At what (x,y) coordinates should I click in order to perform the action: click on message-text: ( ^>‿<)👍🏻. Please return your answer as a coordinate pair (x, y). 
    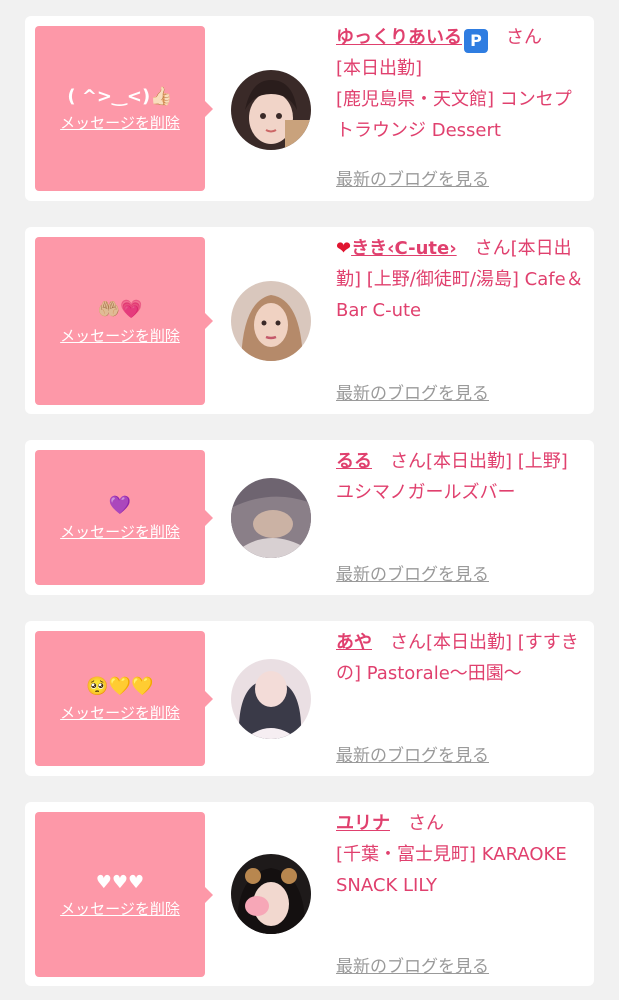
    Looking at the image, I should click on (120, 96).